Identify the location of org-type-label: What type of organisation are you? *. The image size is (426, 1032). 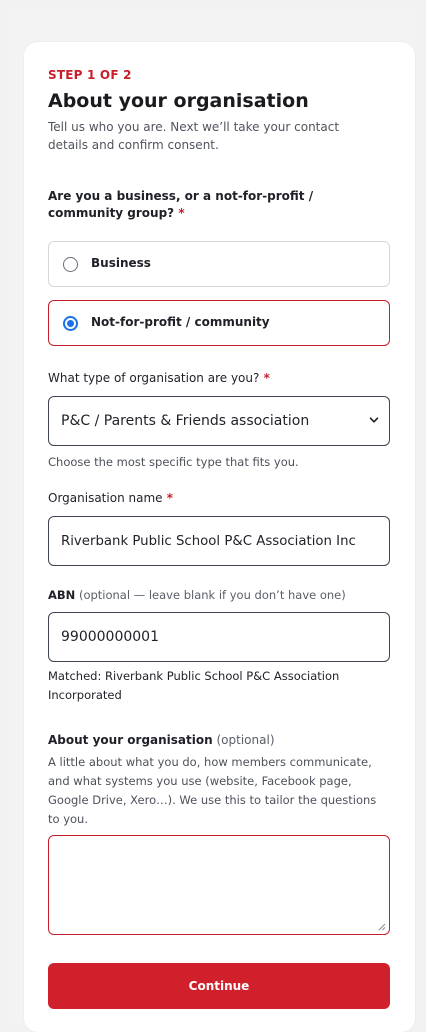
(159, 378).